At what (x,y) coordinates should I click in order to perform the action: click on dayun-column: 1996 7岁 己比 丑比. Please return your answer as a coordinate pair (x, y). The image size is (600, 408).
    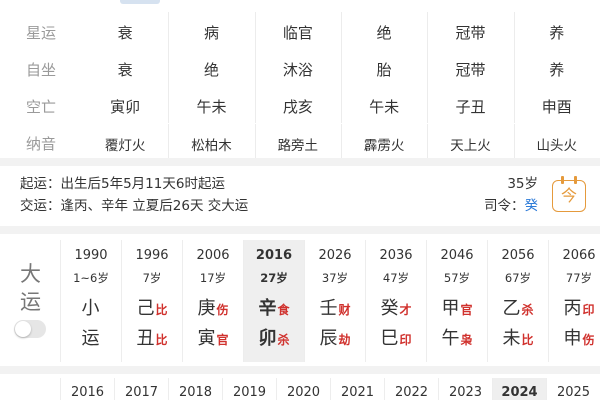
    Looking at the image, I should click on (151, 301).